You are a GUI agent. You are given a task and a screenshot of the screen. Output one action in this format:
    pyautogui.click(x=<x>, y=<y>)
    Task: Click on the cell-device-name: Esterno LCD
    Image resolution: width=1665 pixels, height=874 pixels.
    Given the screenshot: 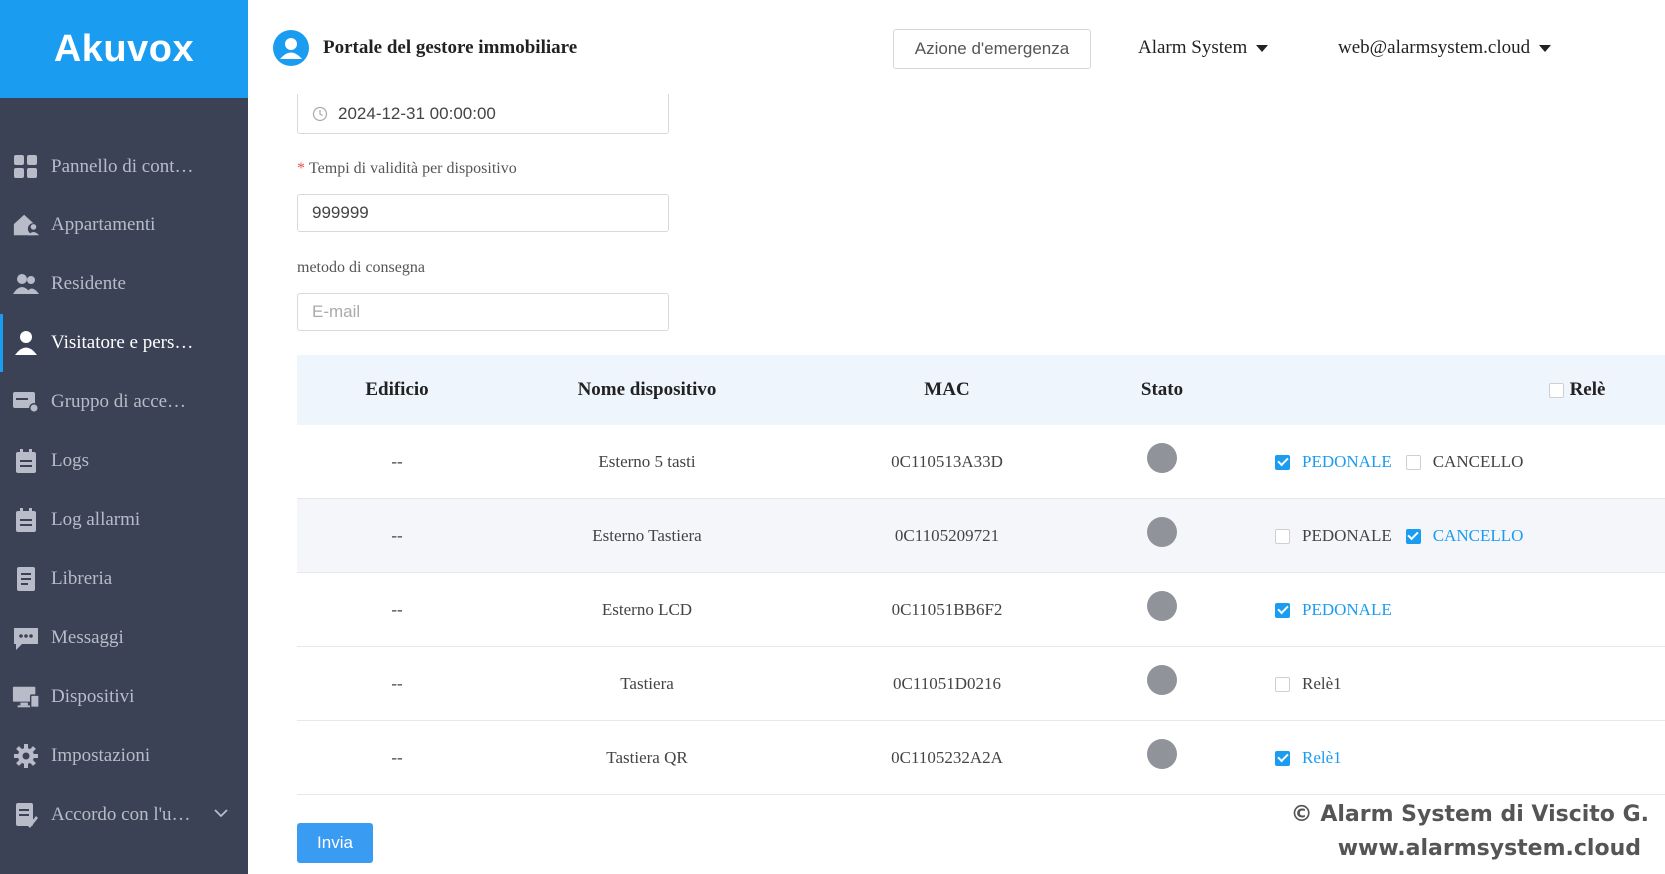 What is the action you would take?
    pyautogui.click(x=647, y=609)
    